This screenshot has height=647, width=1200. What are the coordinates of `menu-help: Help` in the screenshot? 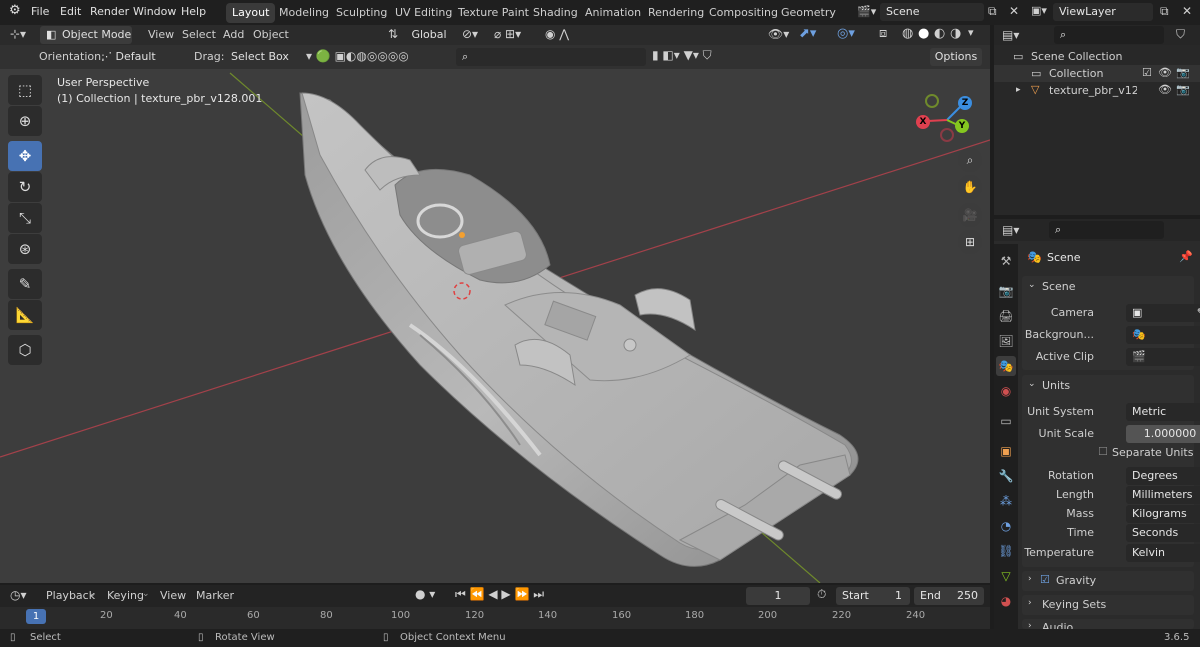 It's located at (193, 11).